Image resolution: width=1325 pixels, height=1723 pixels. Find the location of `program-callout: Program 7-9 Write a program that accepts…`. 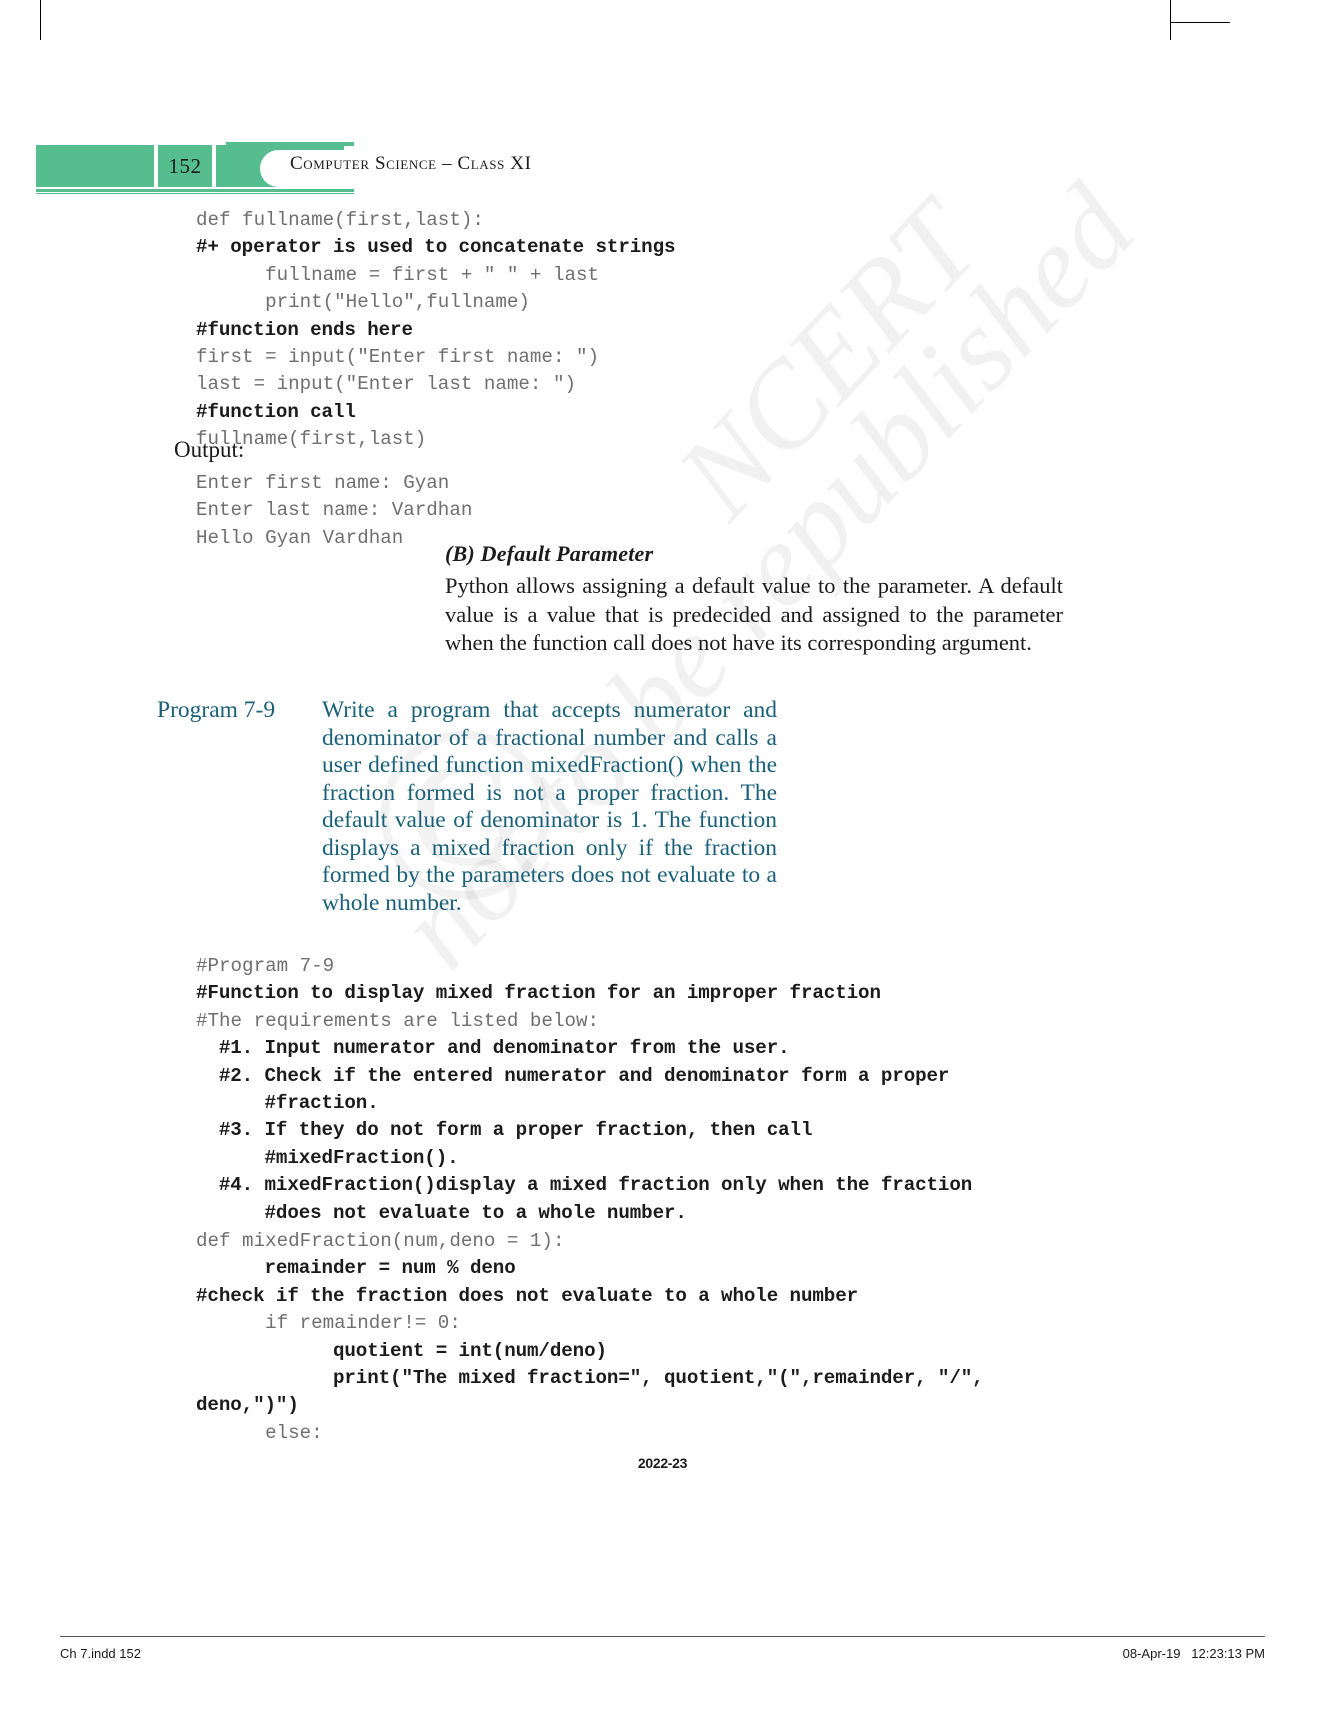

program-callout: Program 7-9 Write a program that accepts… is located at coordinates (467, 807).